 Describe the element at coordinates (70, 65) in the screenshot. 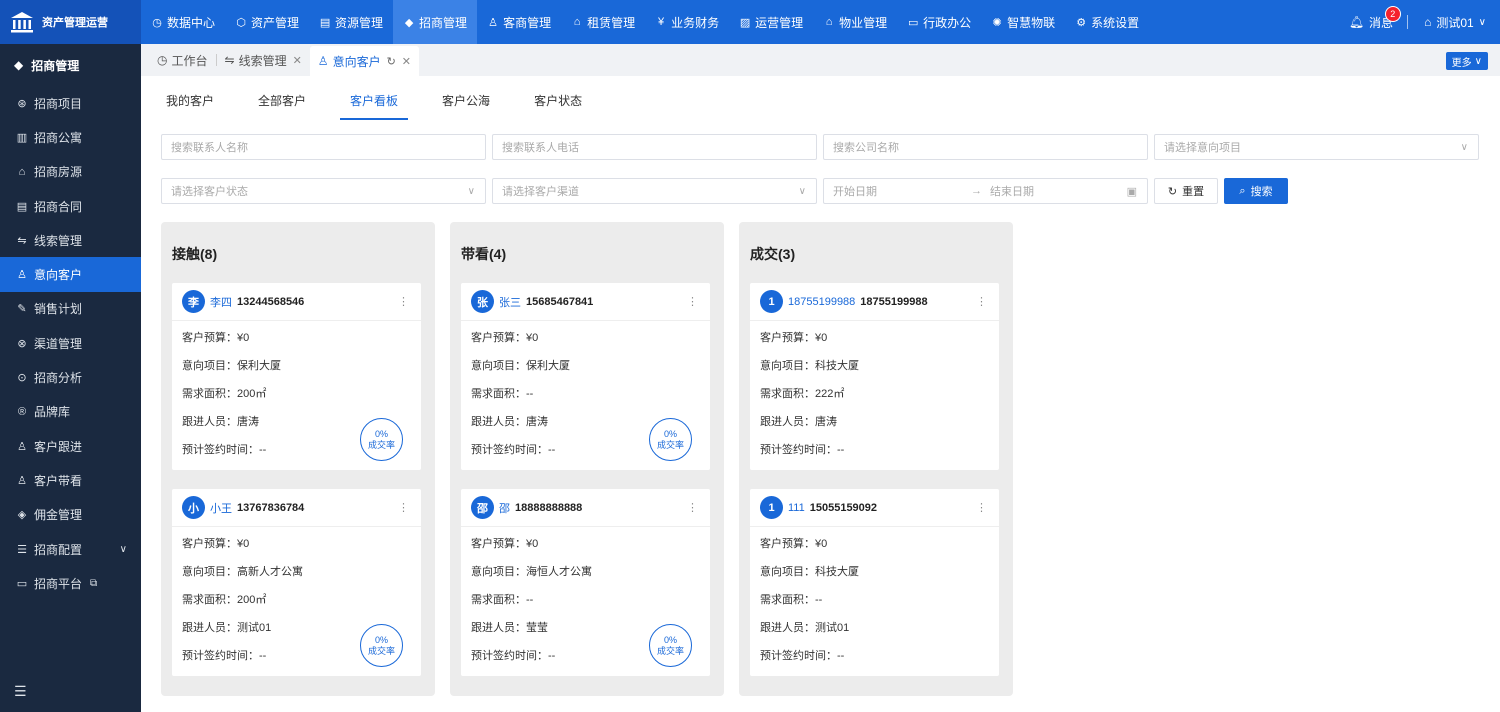

I see `sidebar-title: ◆ 招商管理` at that location.